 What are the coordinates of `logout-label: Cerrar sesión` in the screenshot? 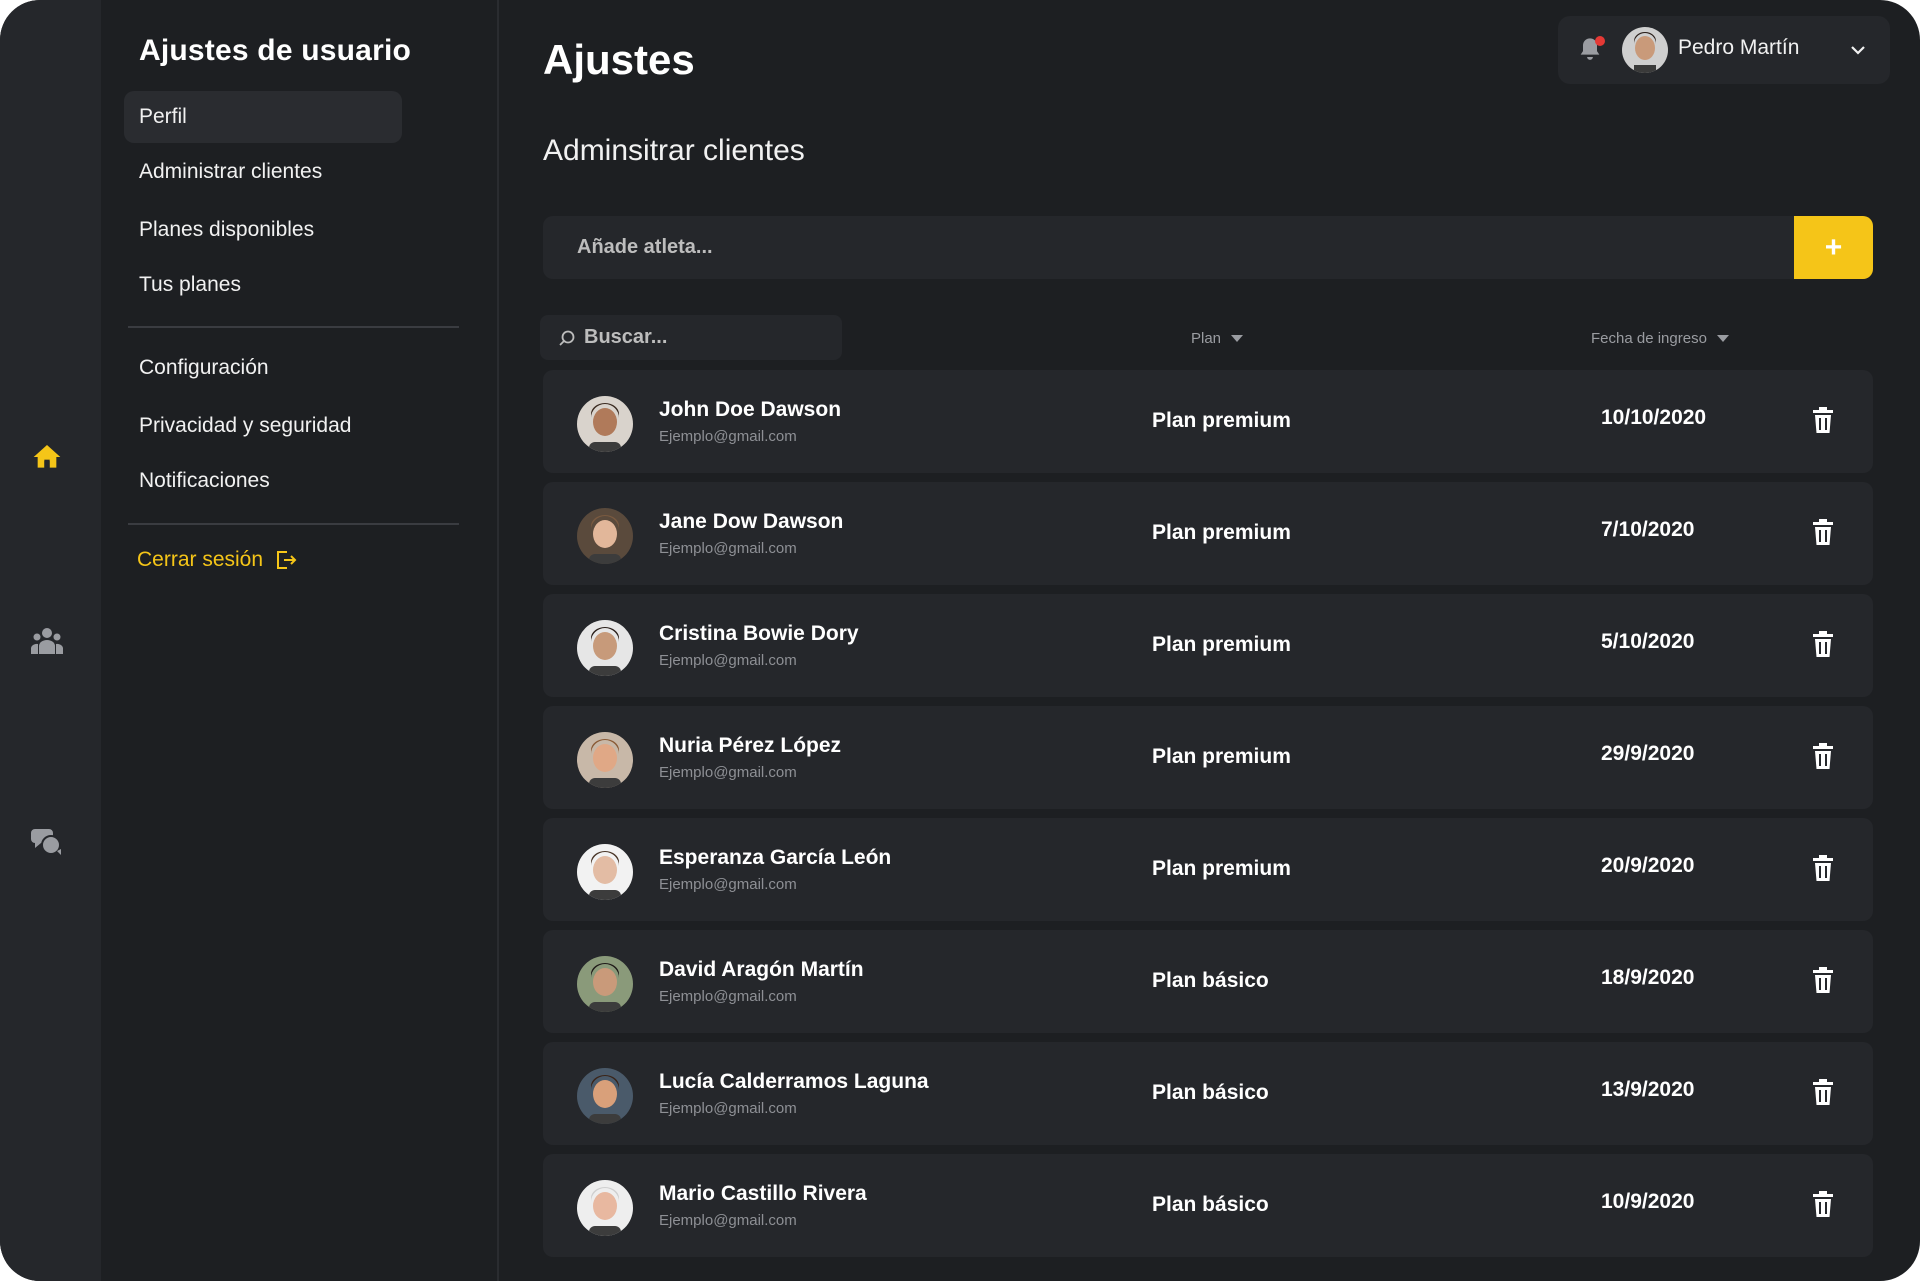 It's located at (200, 559).